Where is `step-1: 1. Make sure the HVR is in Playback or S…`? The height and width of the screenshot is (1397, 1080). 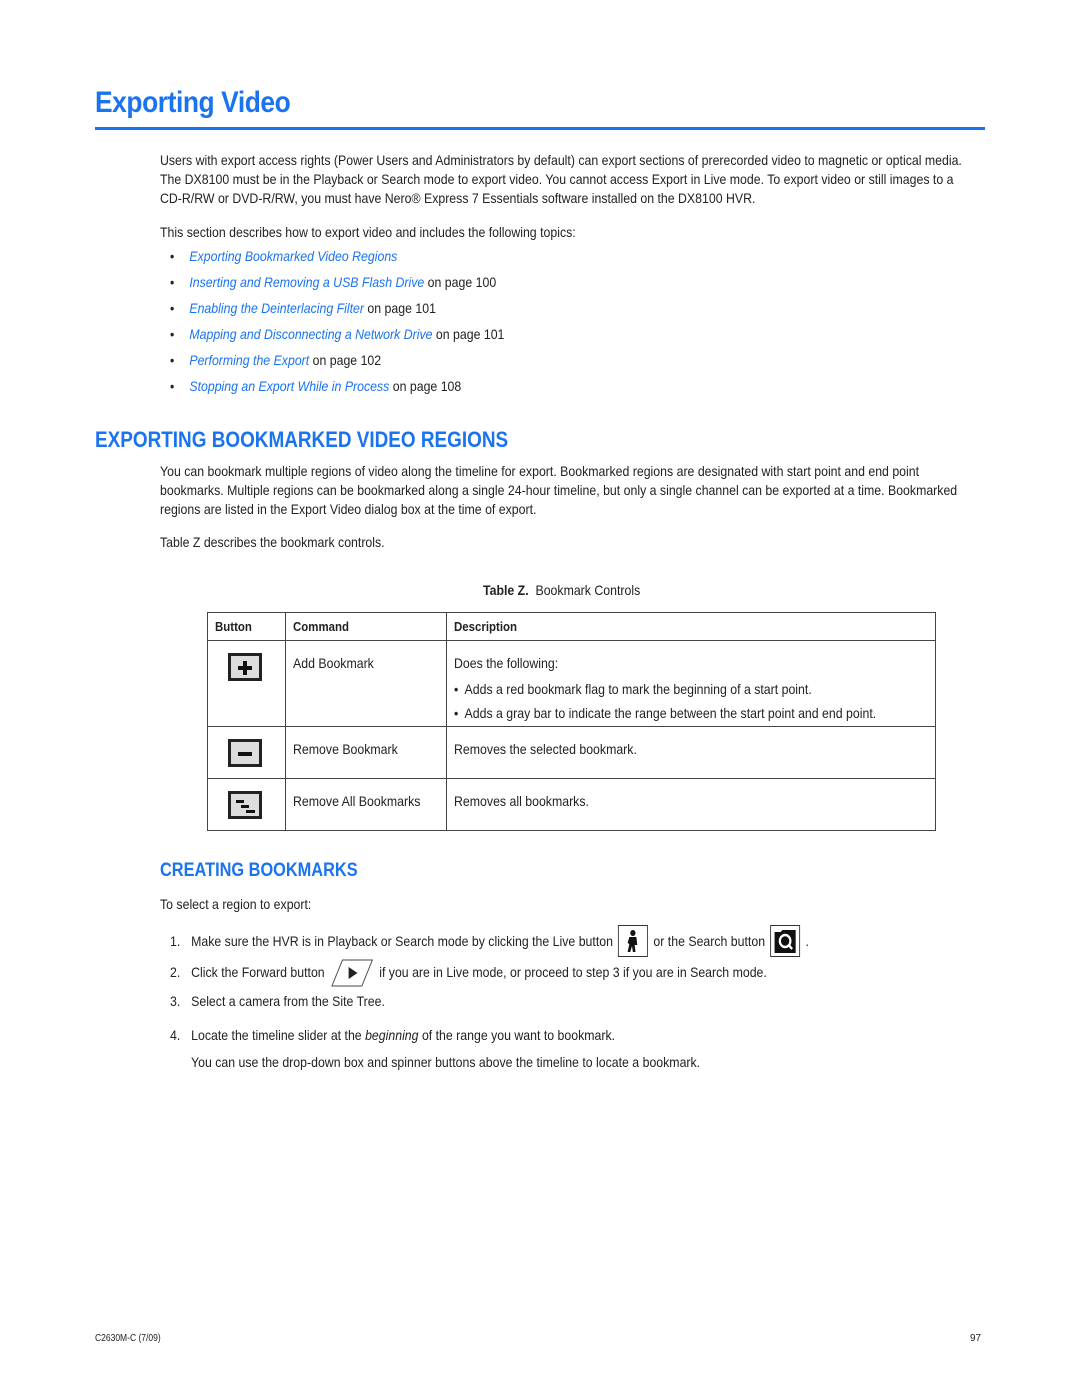
step-1: 1. Make sure the HVR is in Playback or S… is located at coordinates (489, 941).